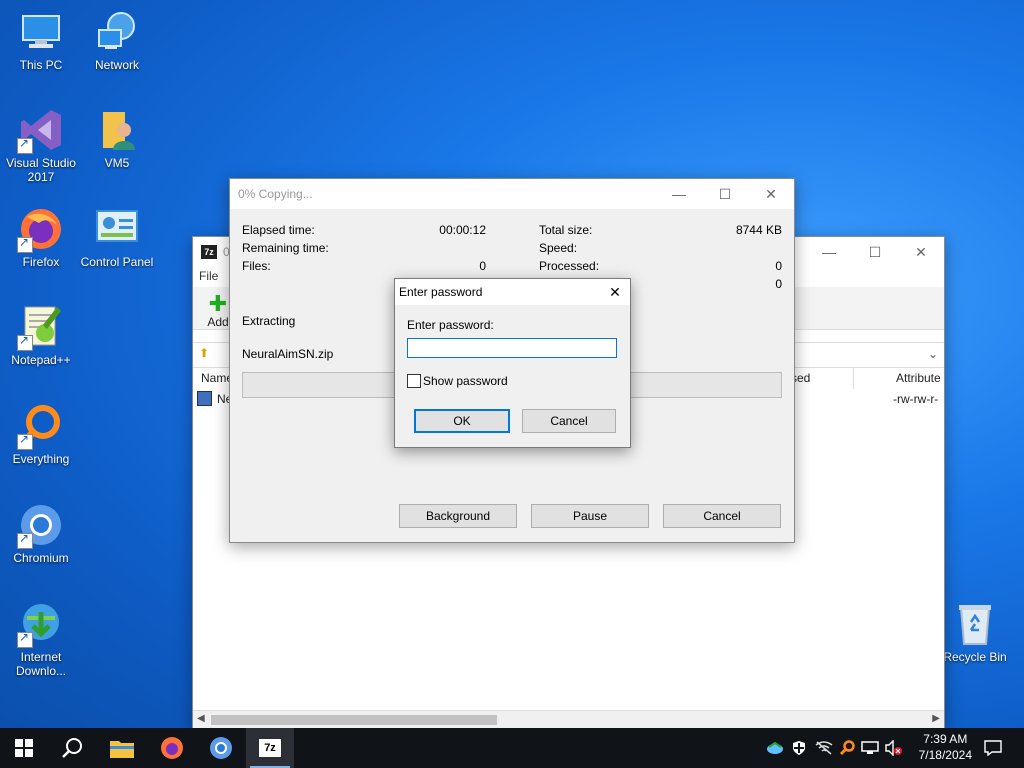  Describe the element at coordinates (758, 230) in the screenshot. I see `total-size-value: 8744 KB` at that location.